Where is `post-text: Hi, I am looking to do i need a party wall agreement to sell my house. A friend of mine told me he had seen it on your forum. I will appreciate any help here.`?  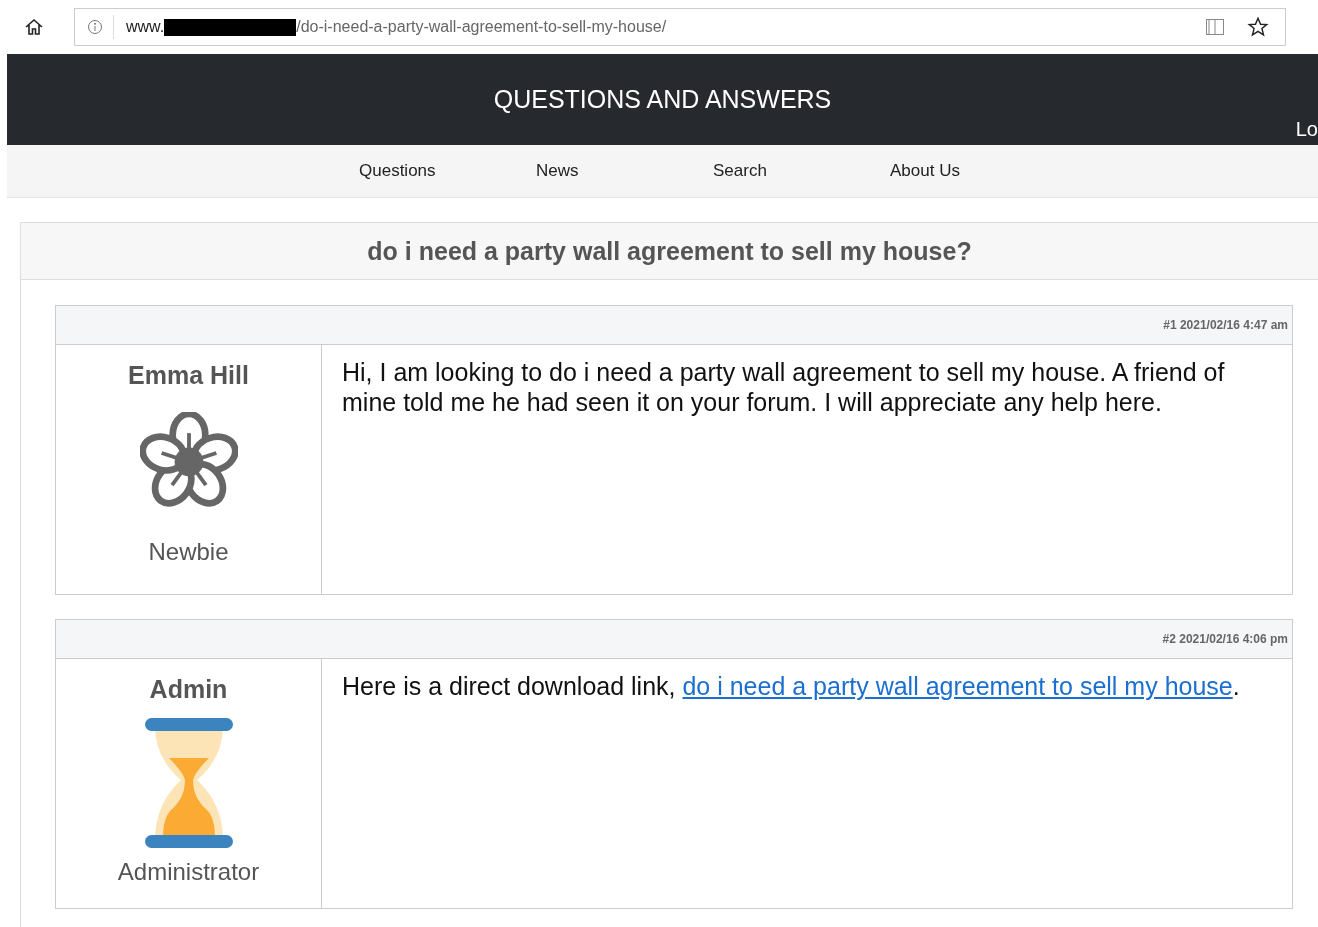
post-text: Hi, I am looking to do i need a party wall agreement to sell my house. A friend of mine told me he had seen it on your forum. I will appreciate any help here. is located at coordinates (783, 387).